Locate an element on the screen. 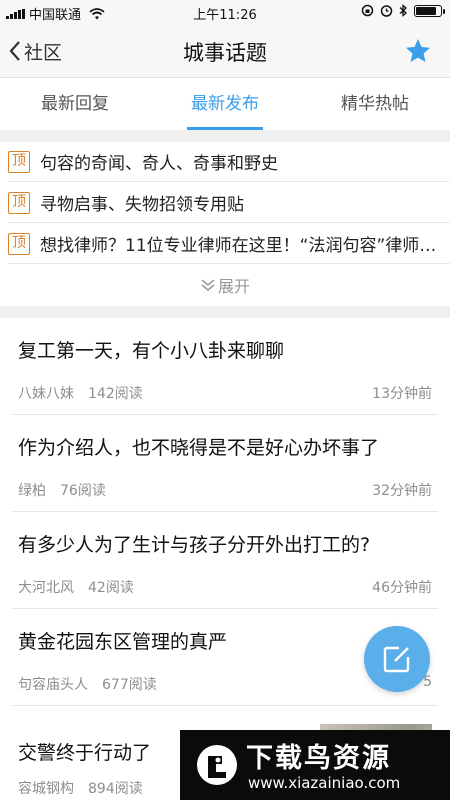  post-reads: 42阅读 is located at coordinates (111, 588).